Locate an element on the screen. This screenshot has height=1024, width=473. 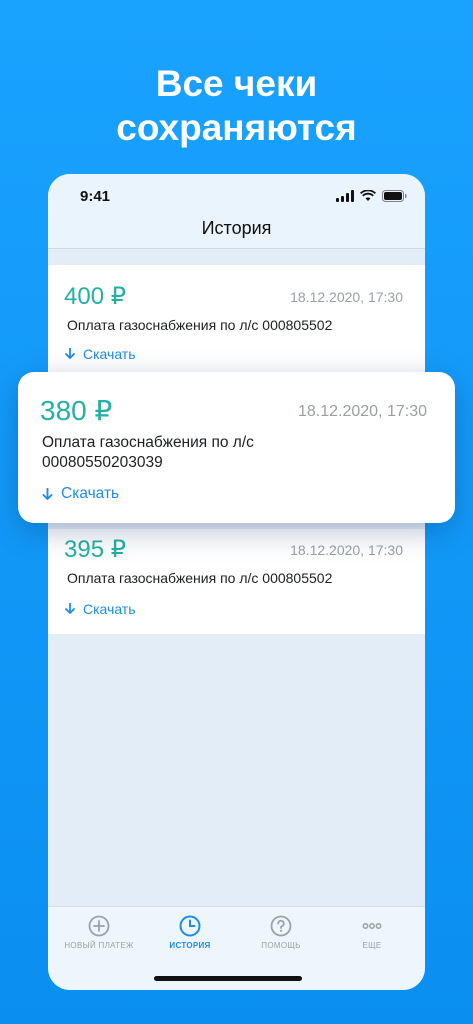
signal-icon is located at coordinates (345, 196).